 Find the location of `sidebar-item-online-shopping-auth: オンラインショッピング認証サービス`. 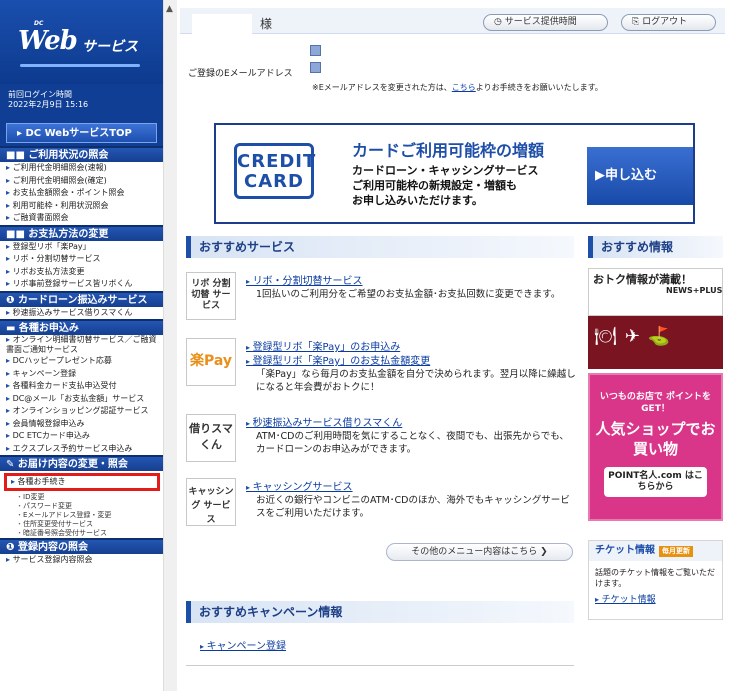

sidebar-item-online-shopping-auth: オンラインショッピング認証サービス is located at coordinates (81, 411).